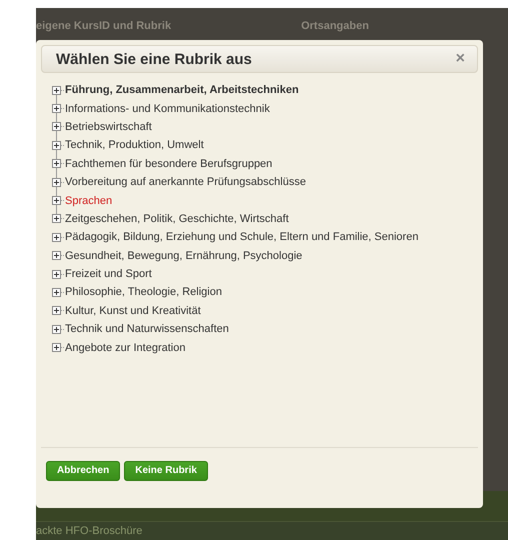 This screenshot has width=508, height=540. What do you see at coordinates (154, 59) in the screenshot?
I see `dialog-title: Wählen Sie eine Rubrik aus` at bounding box center [154, 59].